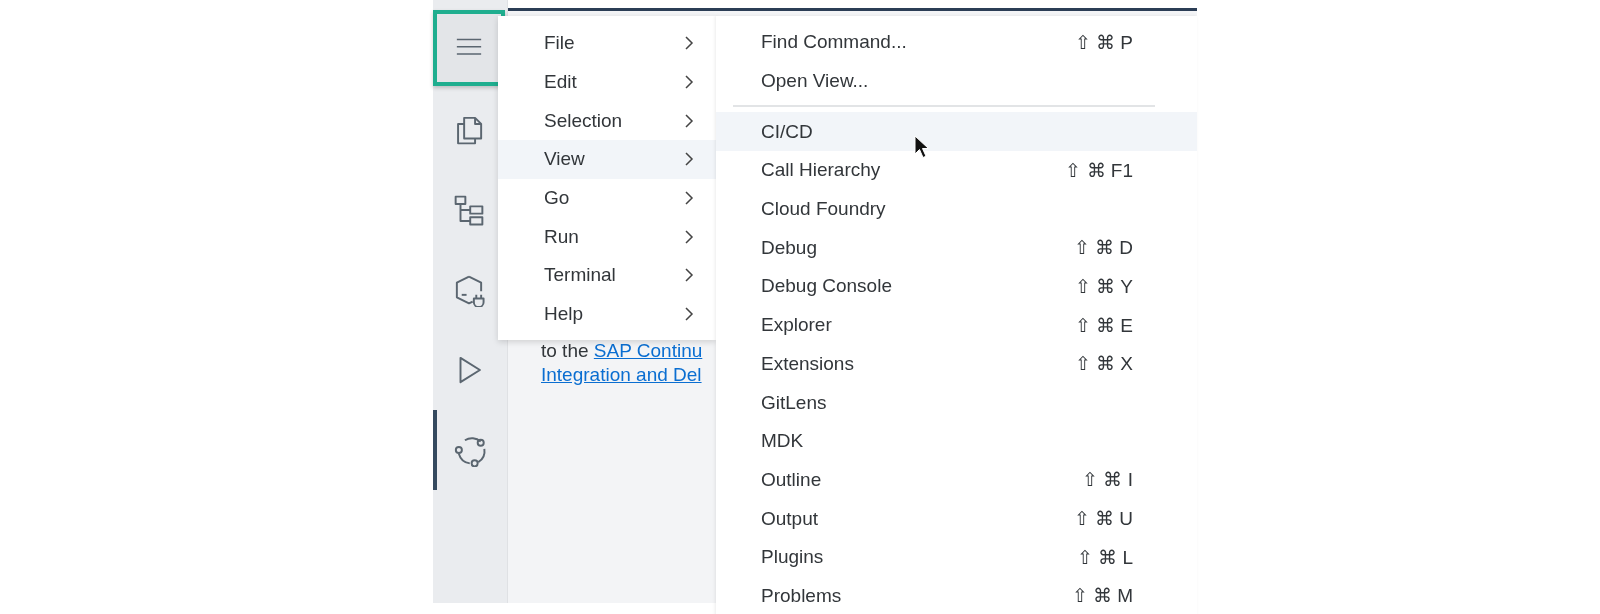 This screenshot has width=1600, height=614. What do you see at coordinates (956, 518) in the screenshot?
I see `submenu-item: Output ⇧ ⌘ U` at bounding box center [956, 518].